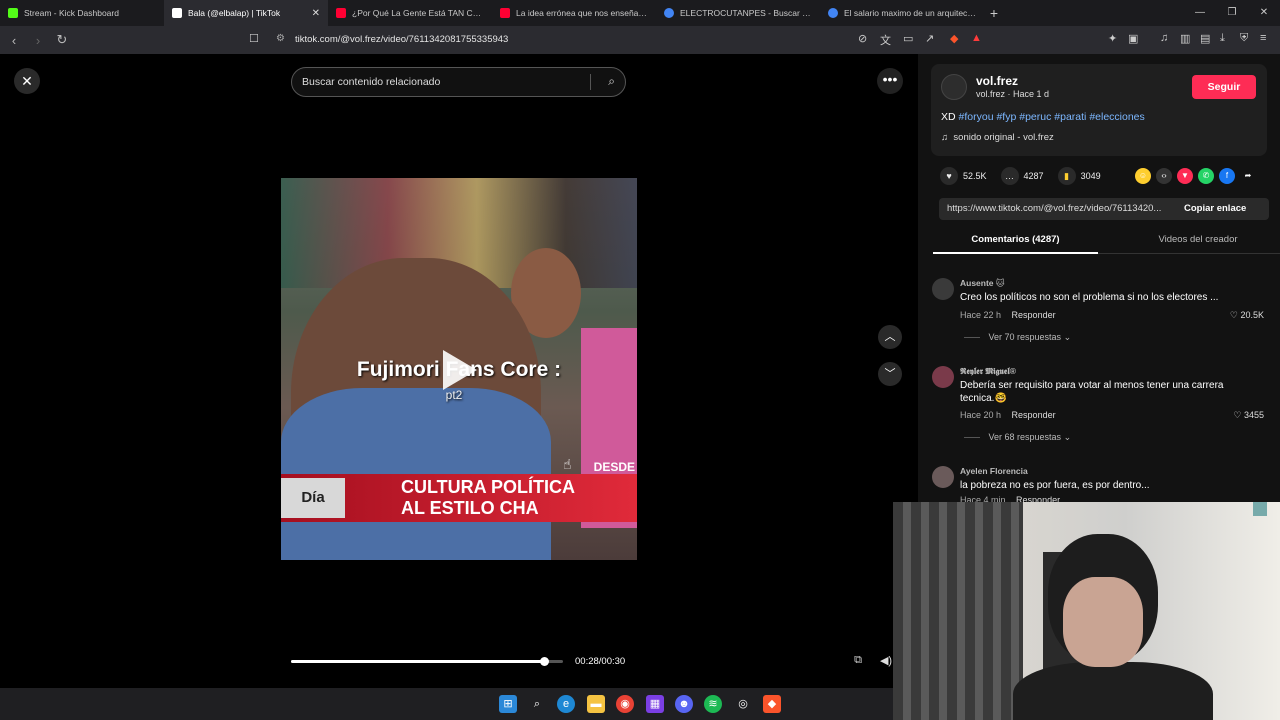 The width and height of the screenshot is (1280, 720). Describe the element at coordinates (446, 704) in the screenshot. I see `windows-taskbar: ⊞ ⌕ e ▬ ◉ ▦ ☻ ≋ ◎ ◆` at that location.